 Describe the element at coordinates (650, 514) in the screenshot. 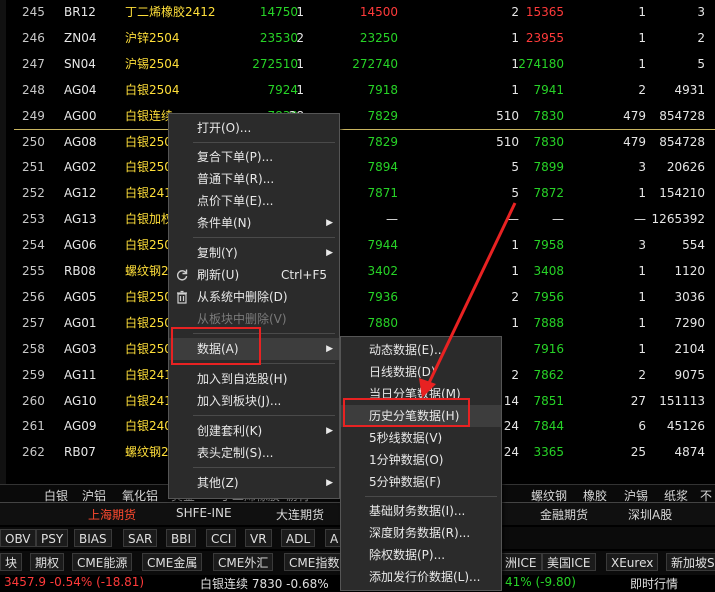

I see `market-tab: 深圳A股` at that location.